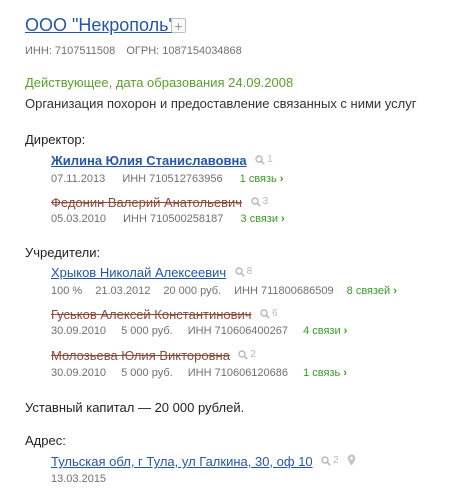 The height and width of the screenshot is (494, 454). I want to click on founder-inn: ИНН 711800686509, so click(284, 291).